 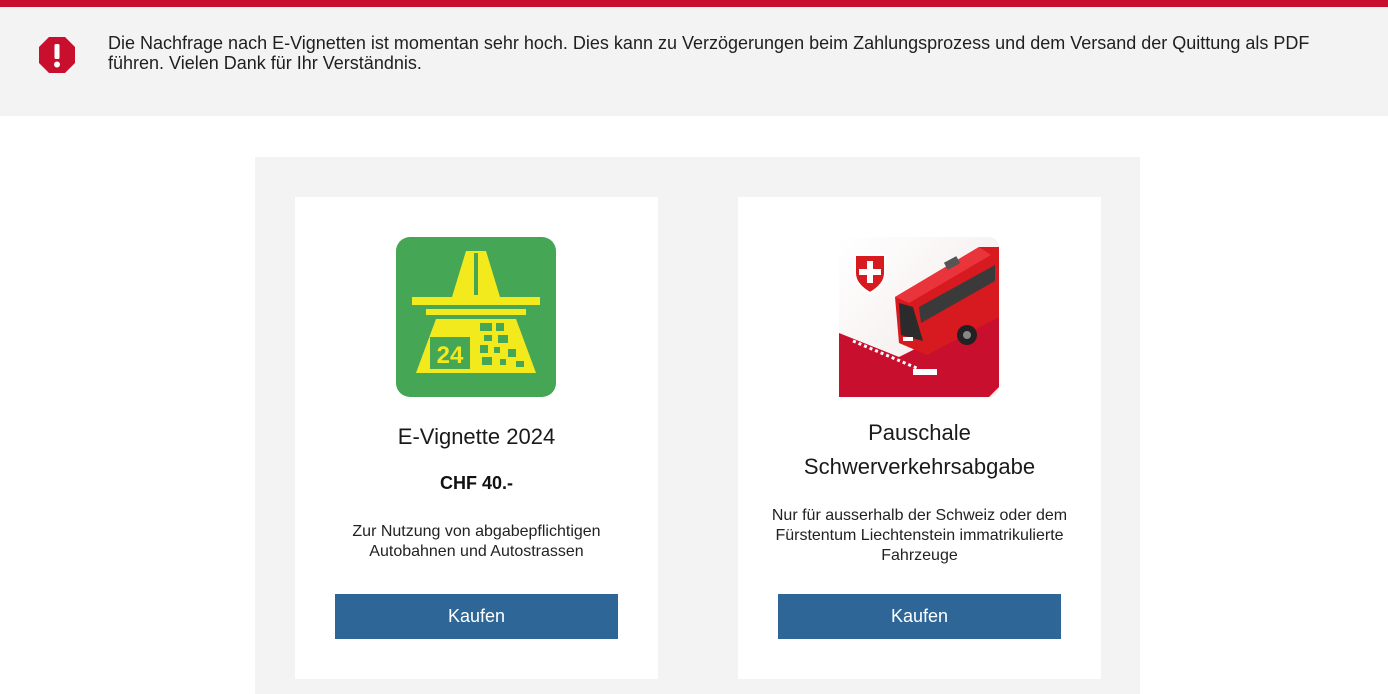 I want to click on product-price: CHF 40.-, so click(x=476, y=483).